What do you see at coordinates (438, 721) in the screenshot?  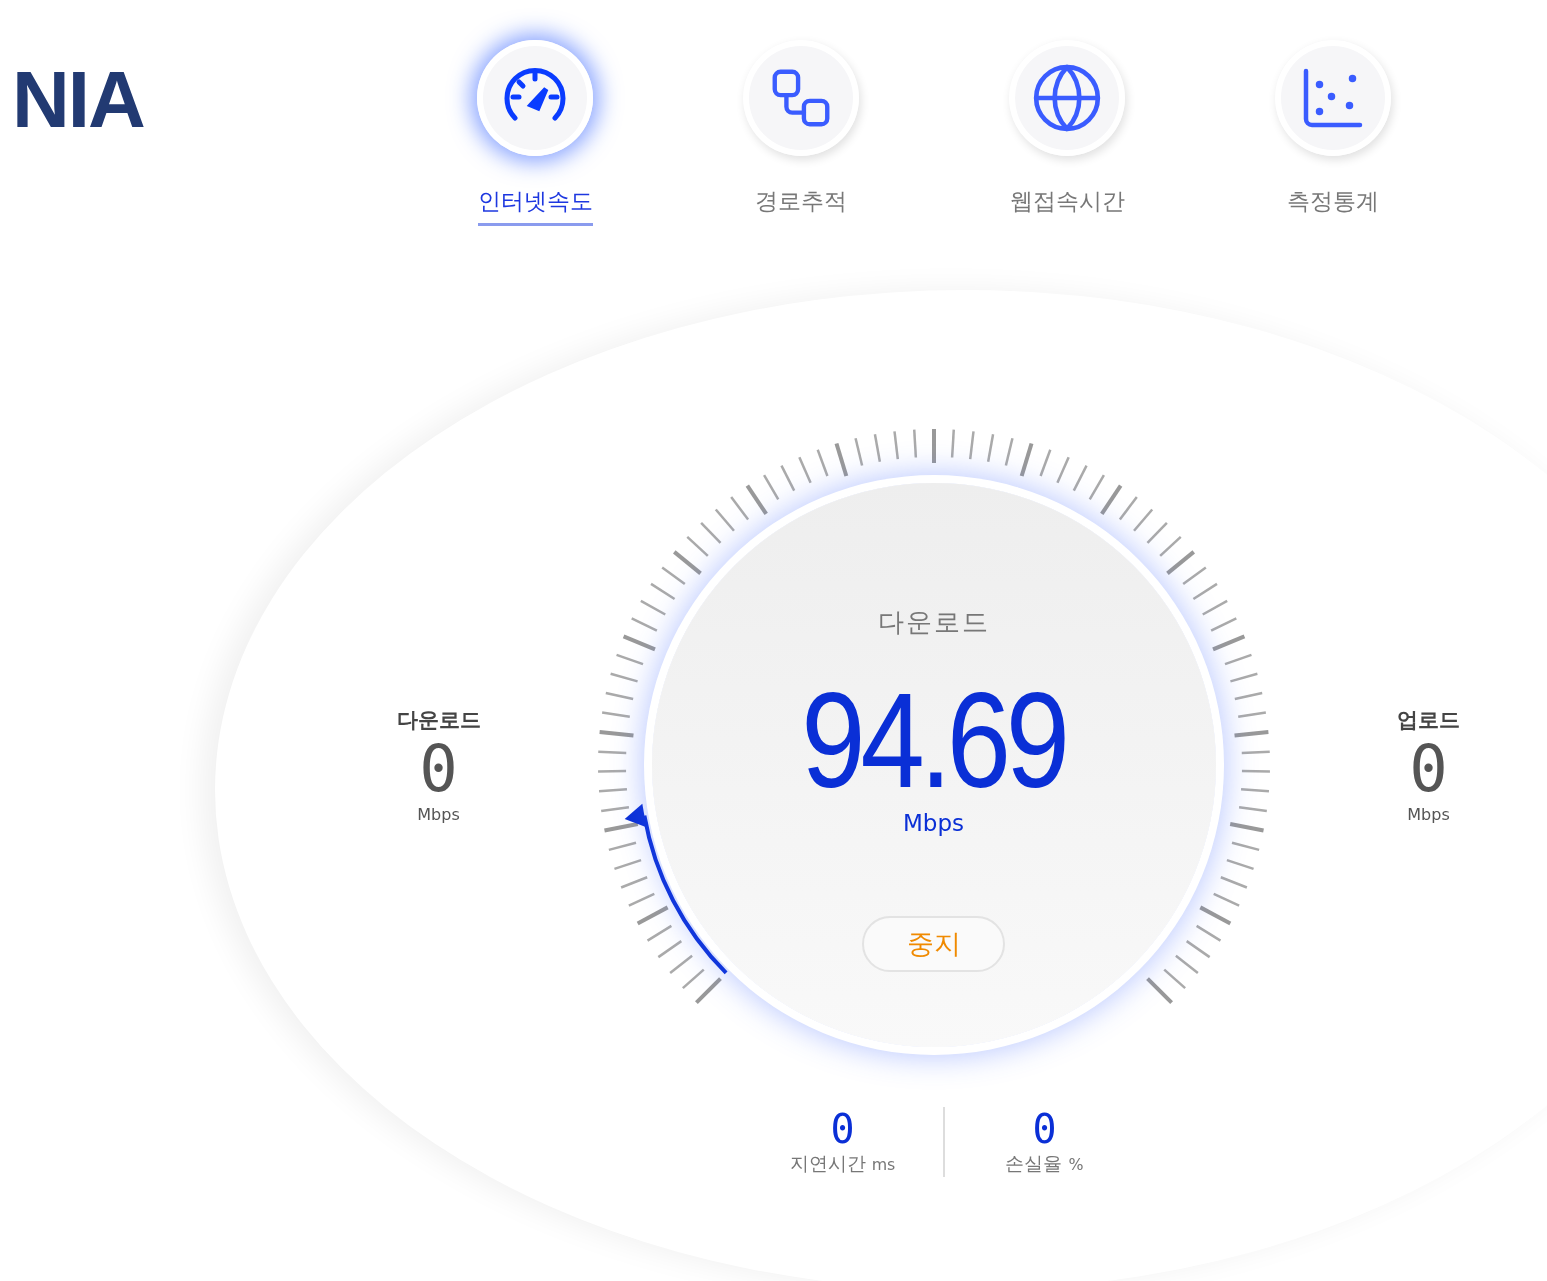 I see `download-label: 다운로드` at bounding box center [438, 721].